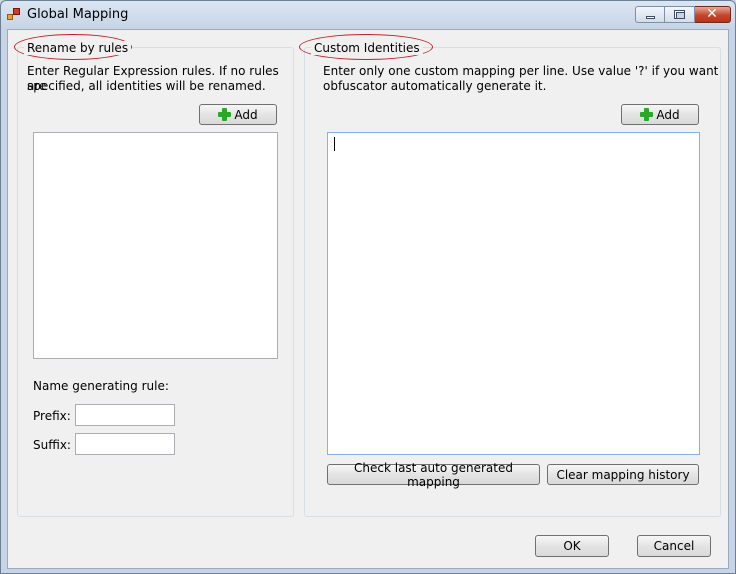 The image size is (736, 574). What do you see at coordinates (368, 15) in the screenshot?
I see `title-bar: Global Mapping ✕` at bounding box center [368, 15].